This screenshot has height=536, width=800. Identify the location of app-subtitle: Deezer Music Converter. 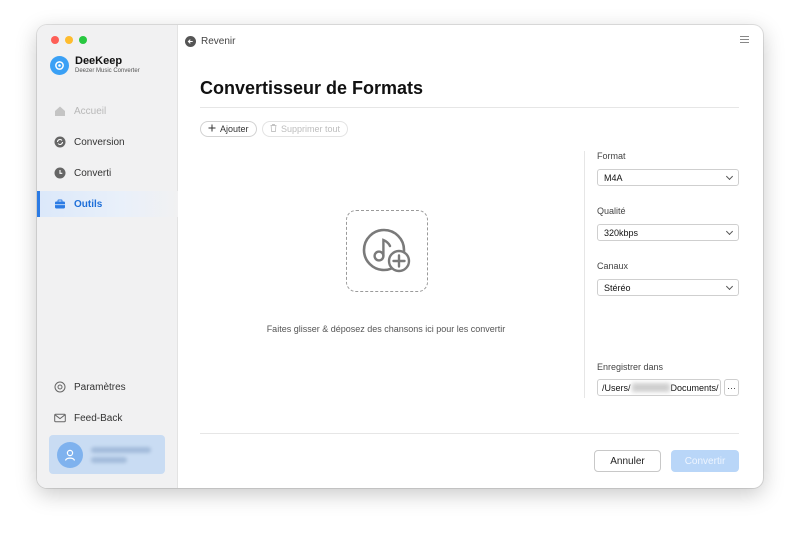
(107, 71).